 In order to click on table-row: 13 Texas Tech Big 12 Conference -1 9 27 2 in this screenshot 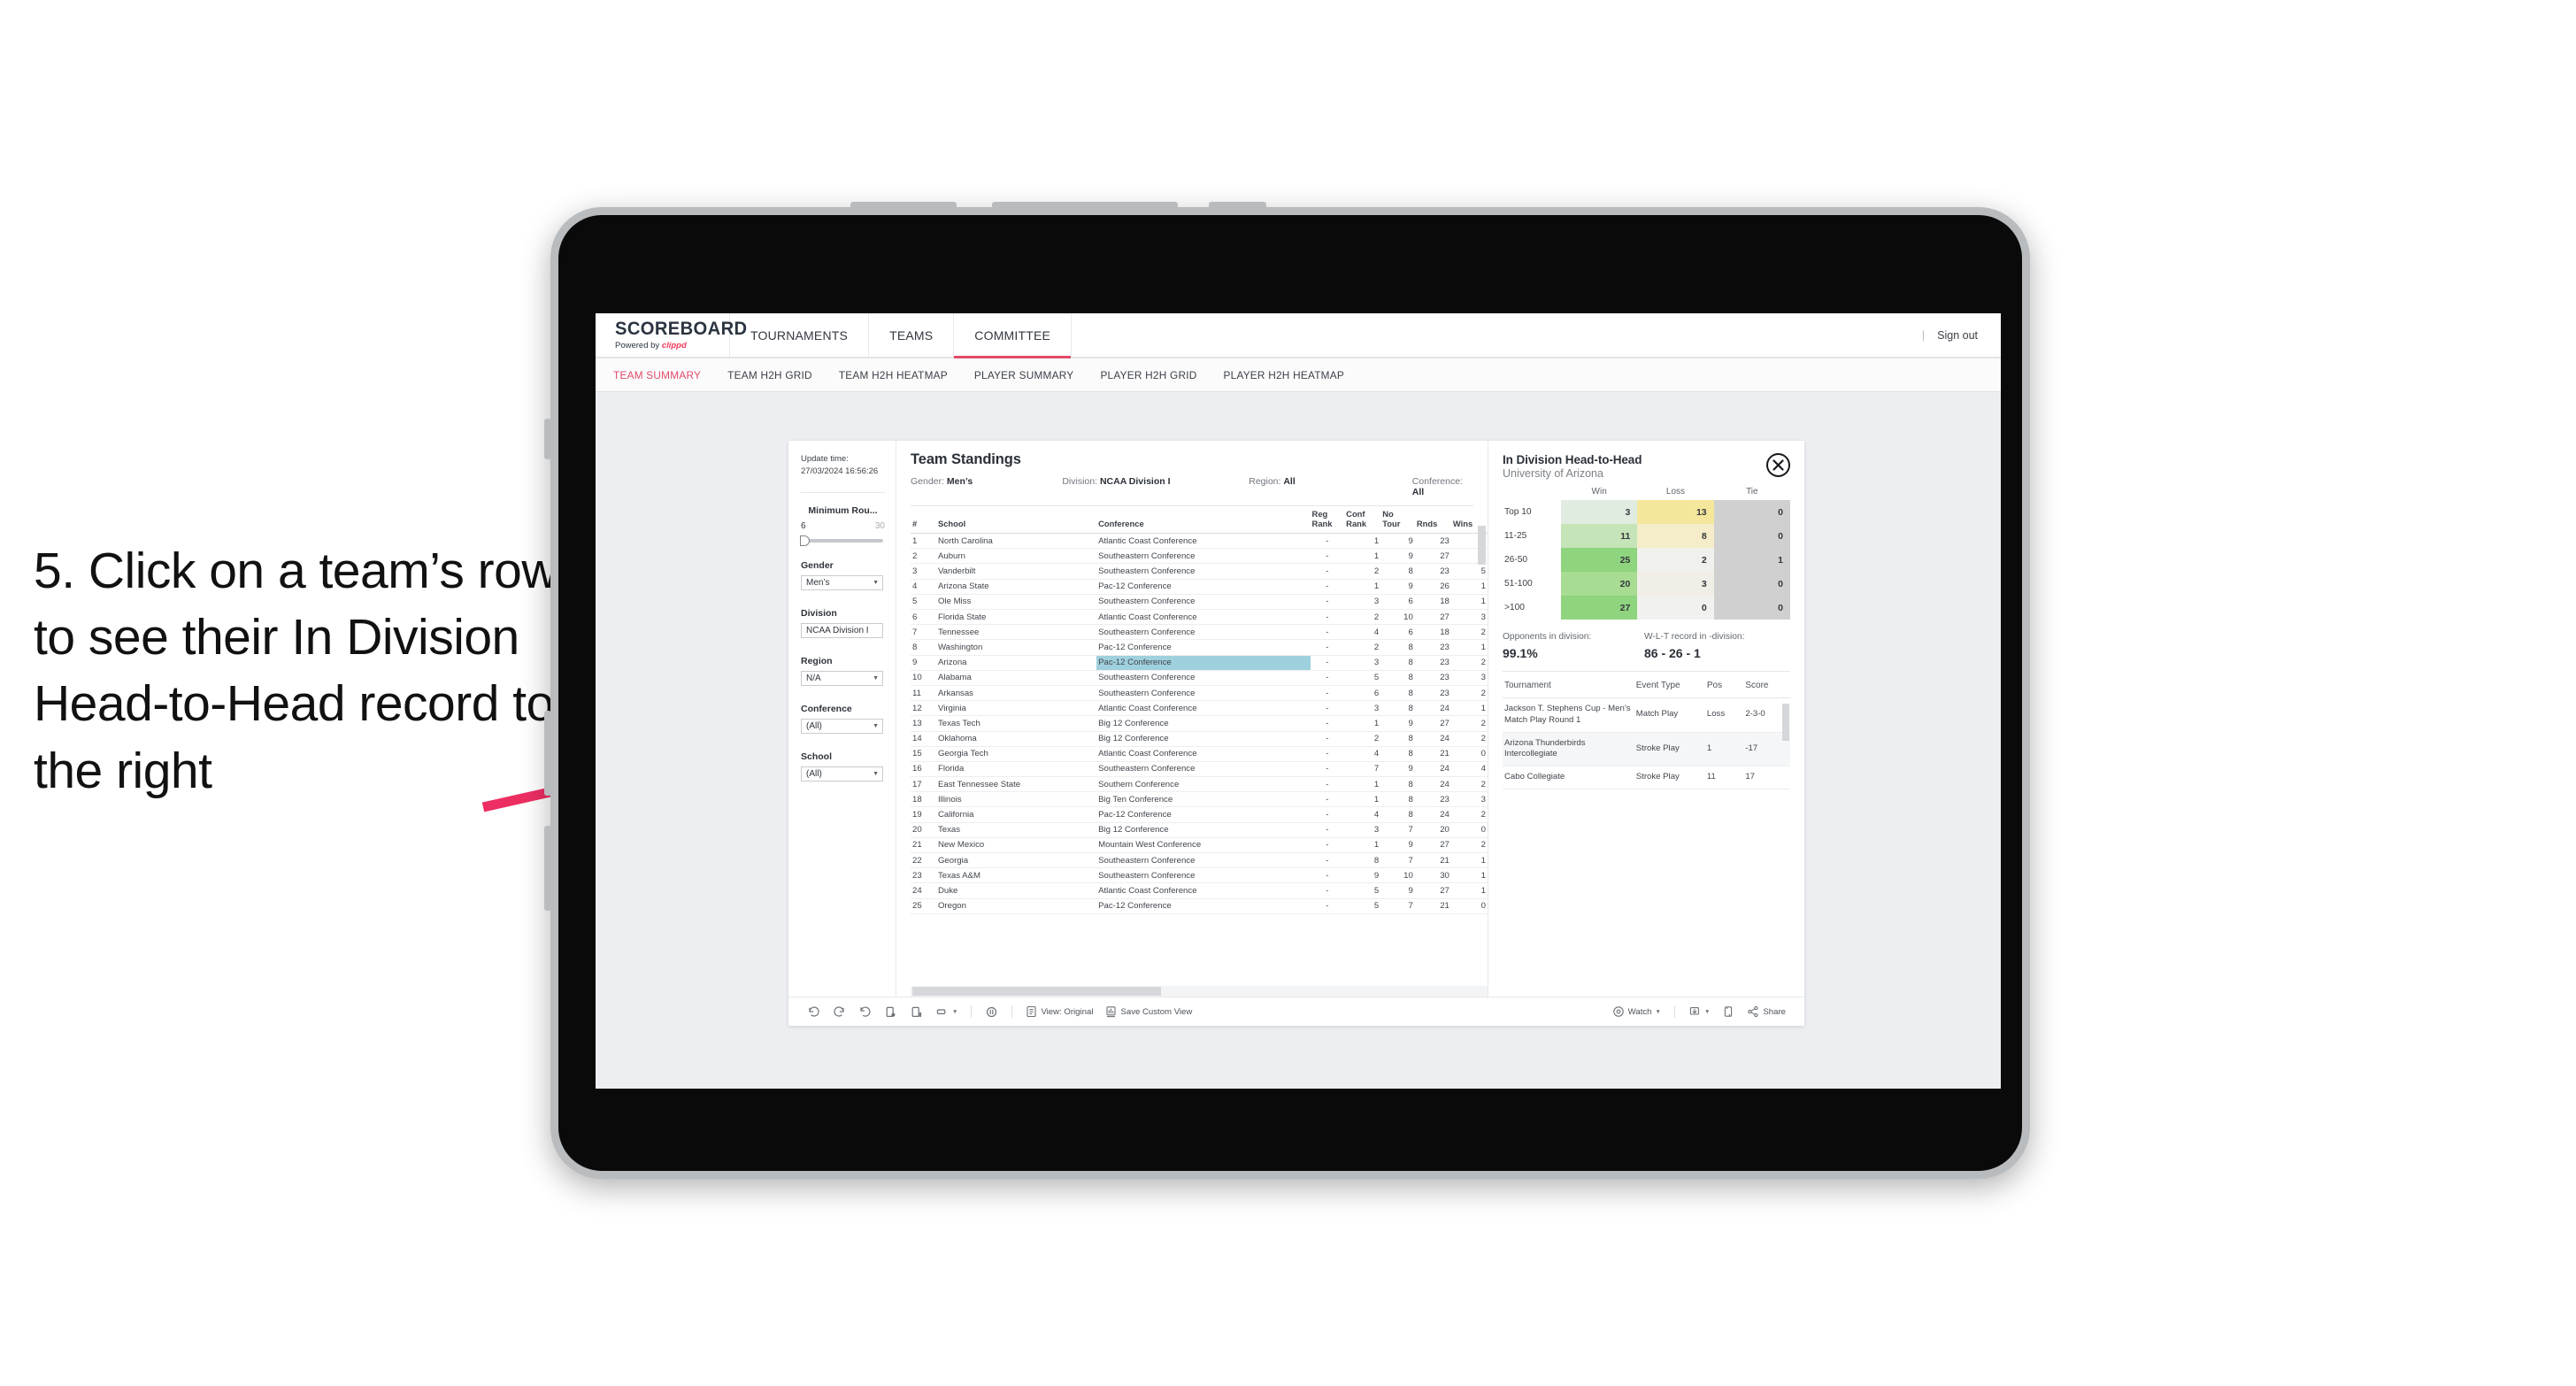, I will do `click(1199, 723)`.